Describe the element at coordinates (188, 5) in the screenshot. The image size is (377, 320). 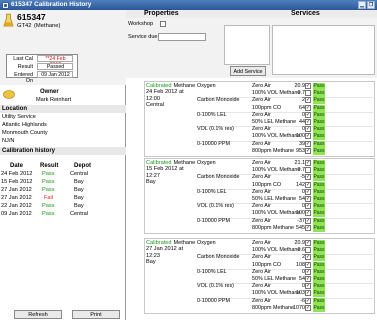
I see `title-bar: 615347 Calibration History ▁ ❐` at that location.